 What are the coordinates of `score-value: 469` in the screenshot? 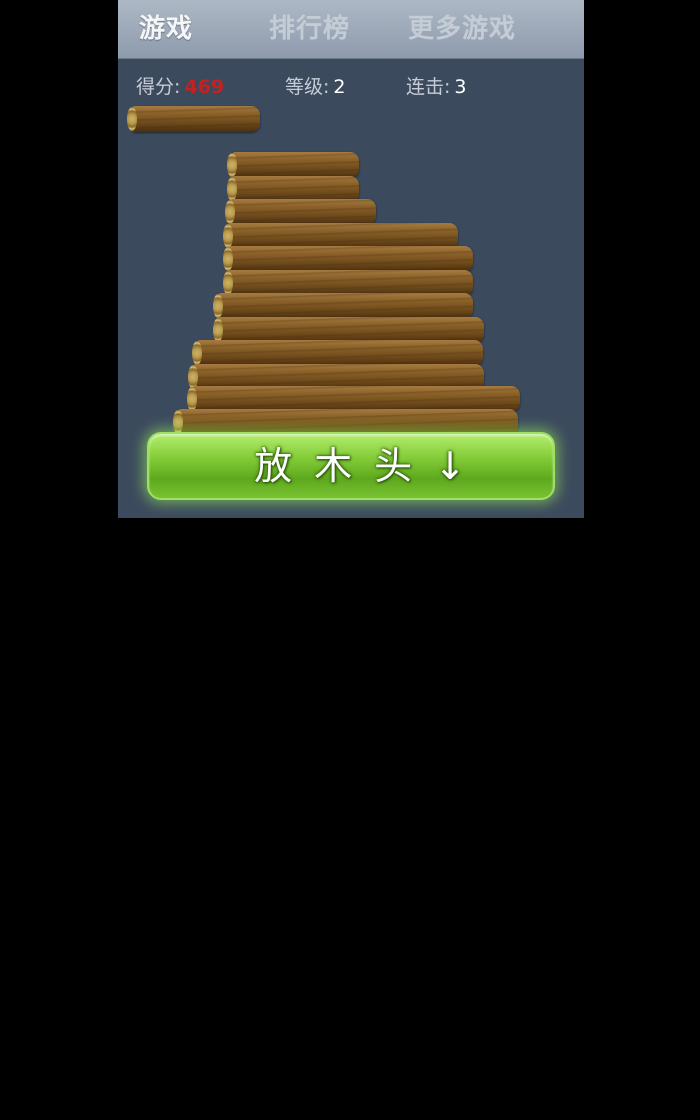 It's located at (204, 87).